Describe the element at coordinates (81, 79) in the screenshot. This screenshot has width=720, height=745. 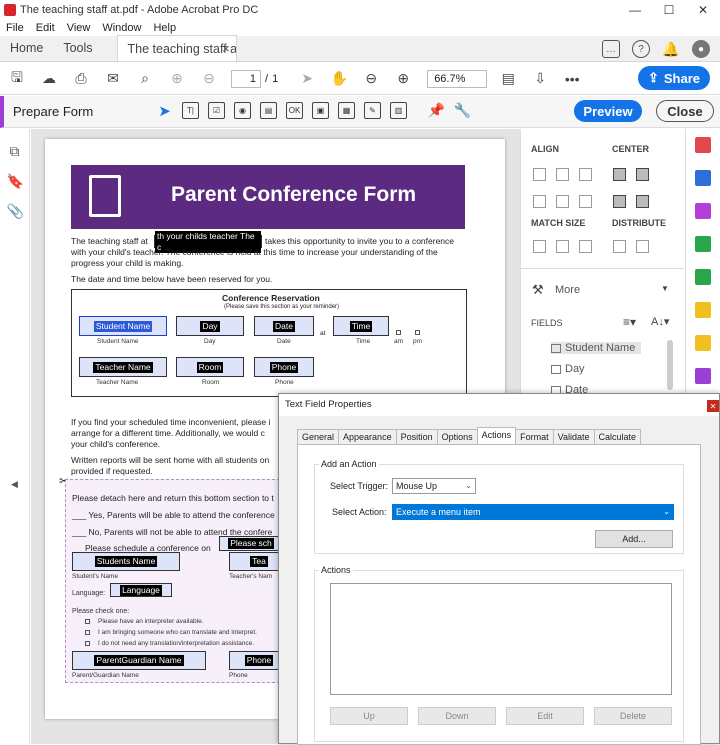
I see `print-icon: ⎙` at that location.